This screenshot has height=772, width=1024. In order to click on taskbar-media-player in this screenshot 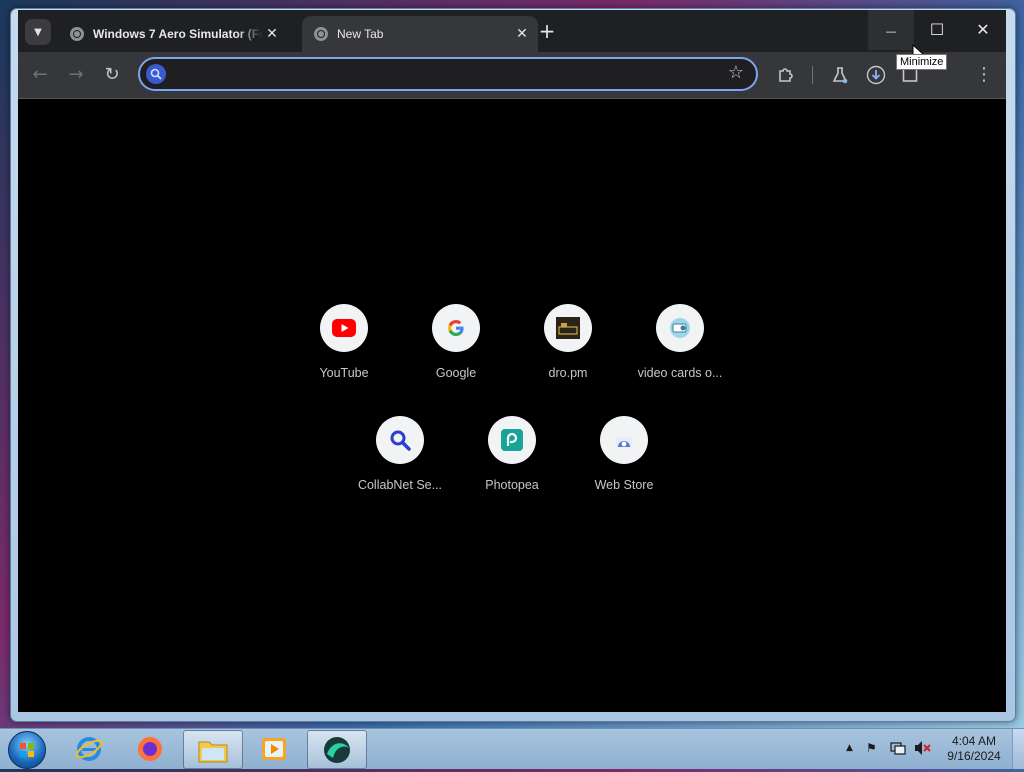, I will do `click(274, 748)`.